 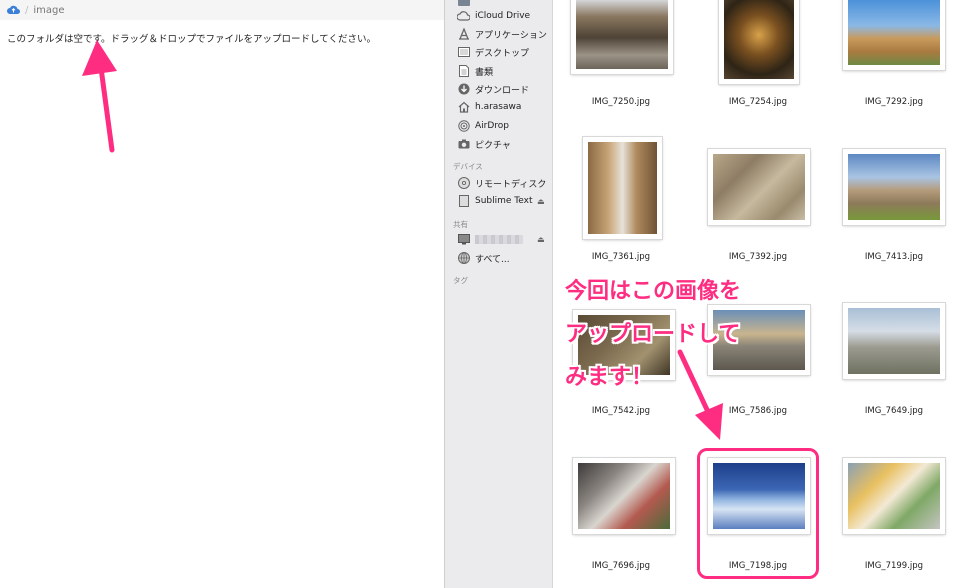 I want to click on sidebar-item-desktop: デスクトップ, so click(x=493, y=52).